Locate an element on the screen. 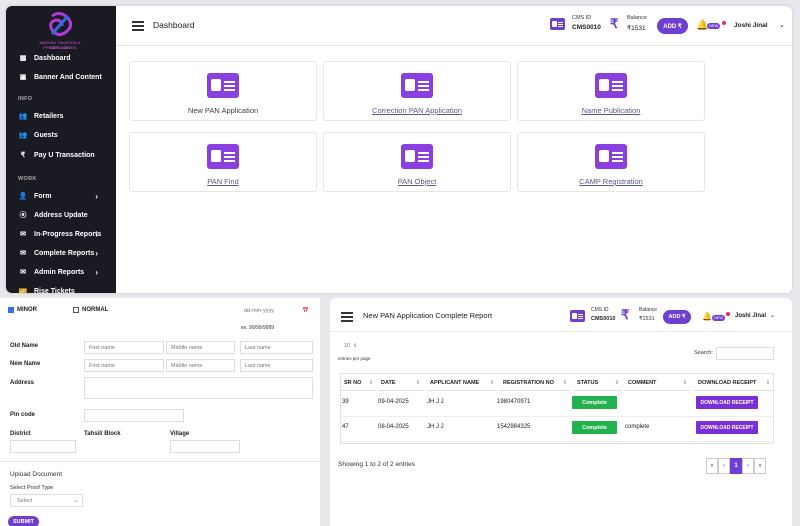  column-header: APPLICANT NAME ⇕ is located at coordinates (462, 383).